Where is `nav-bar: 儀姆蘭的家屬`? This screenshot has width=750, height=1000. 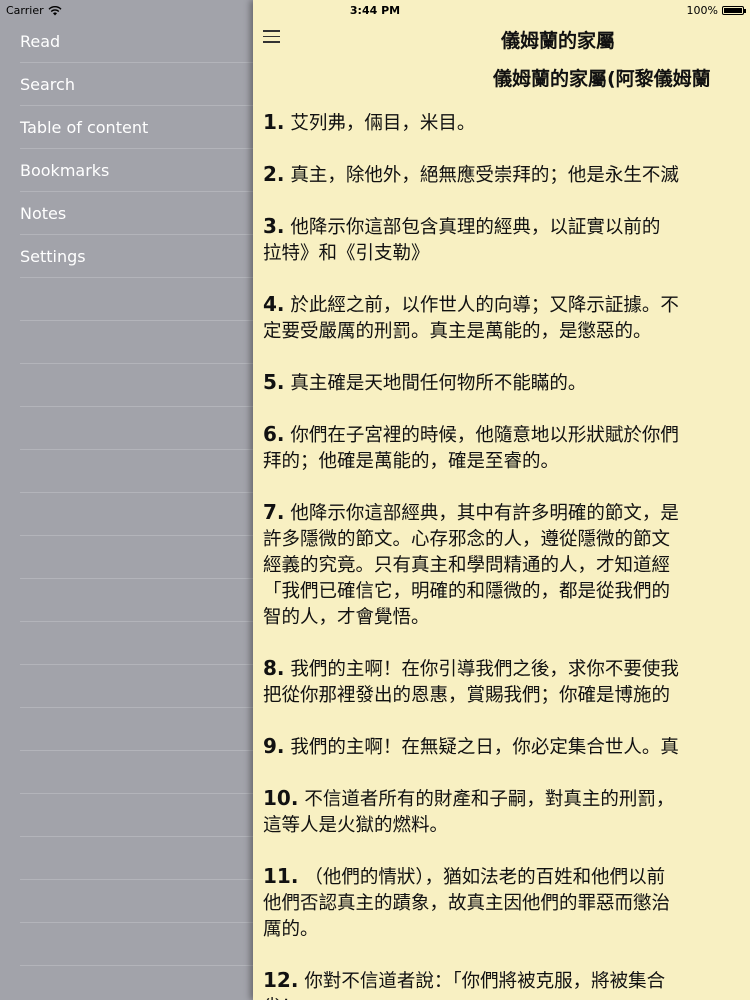 nav-bar: 儀姆蘭的家屬 is located at coordinates (501, 38).